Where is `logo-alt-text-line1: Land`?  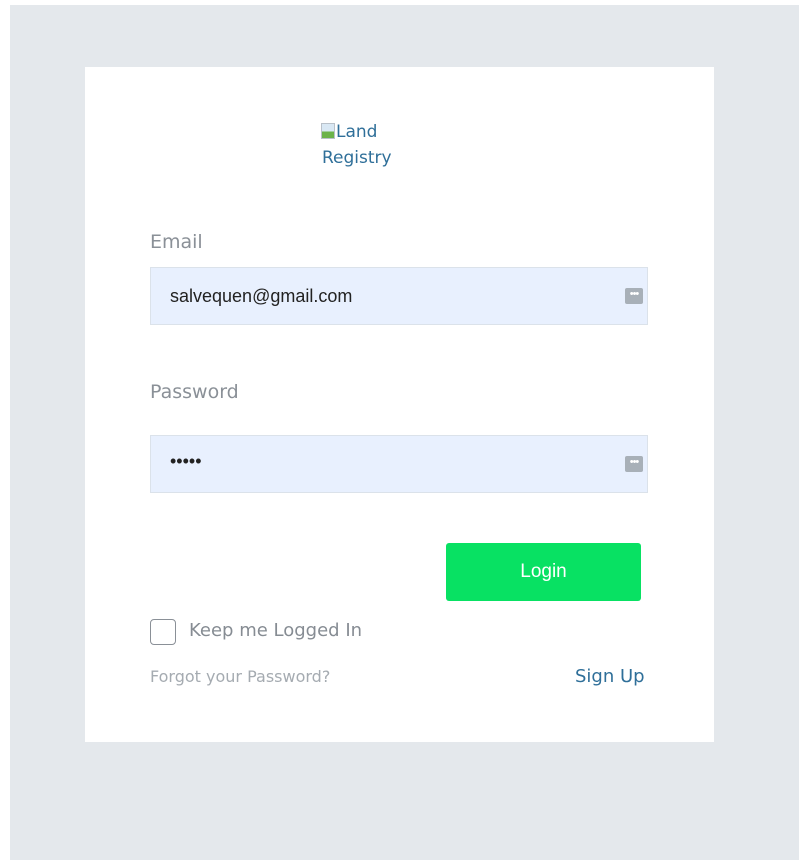 logo-alt-text-line1: Land is located at coordinates (357, 132).